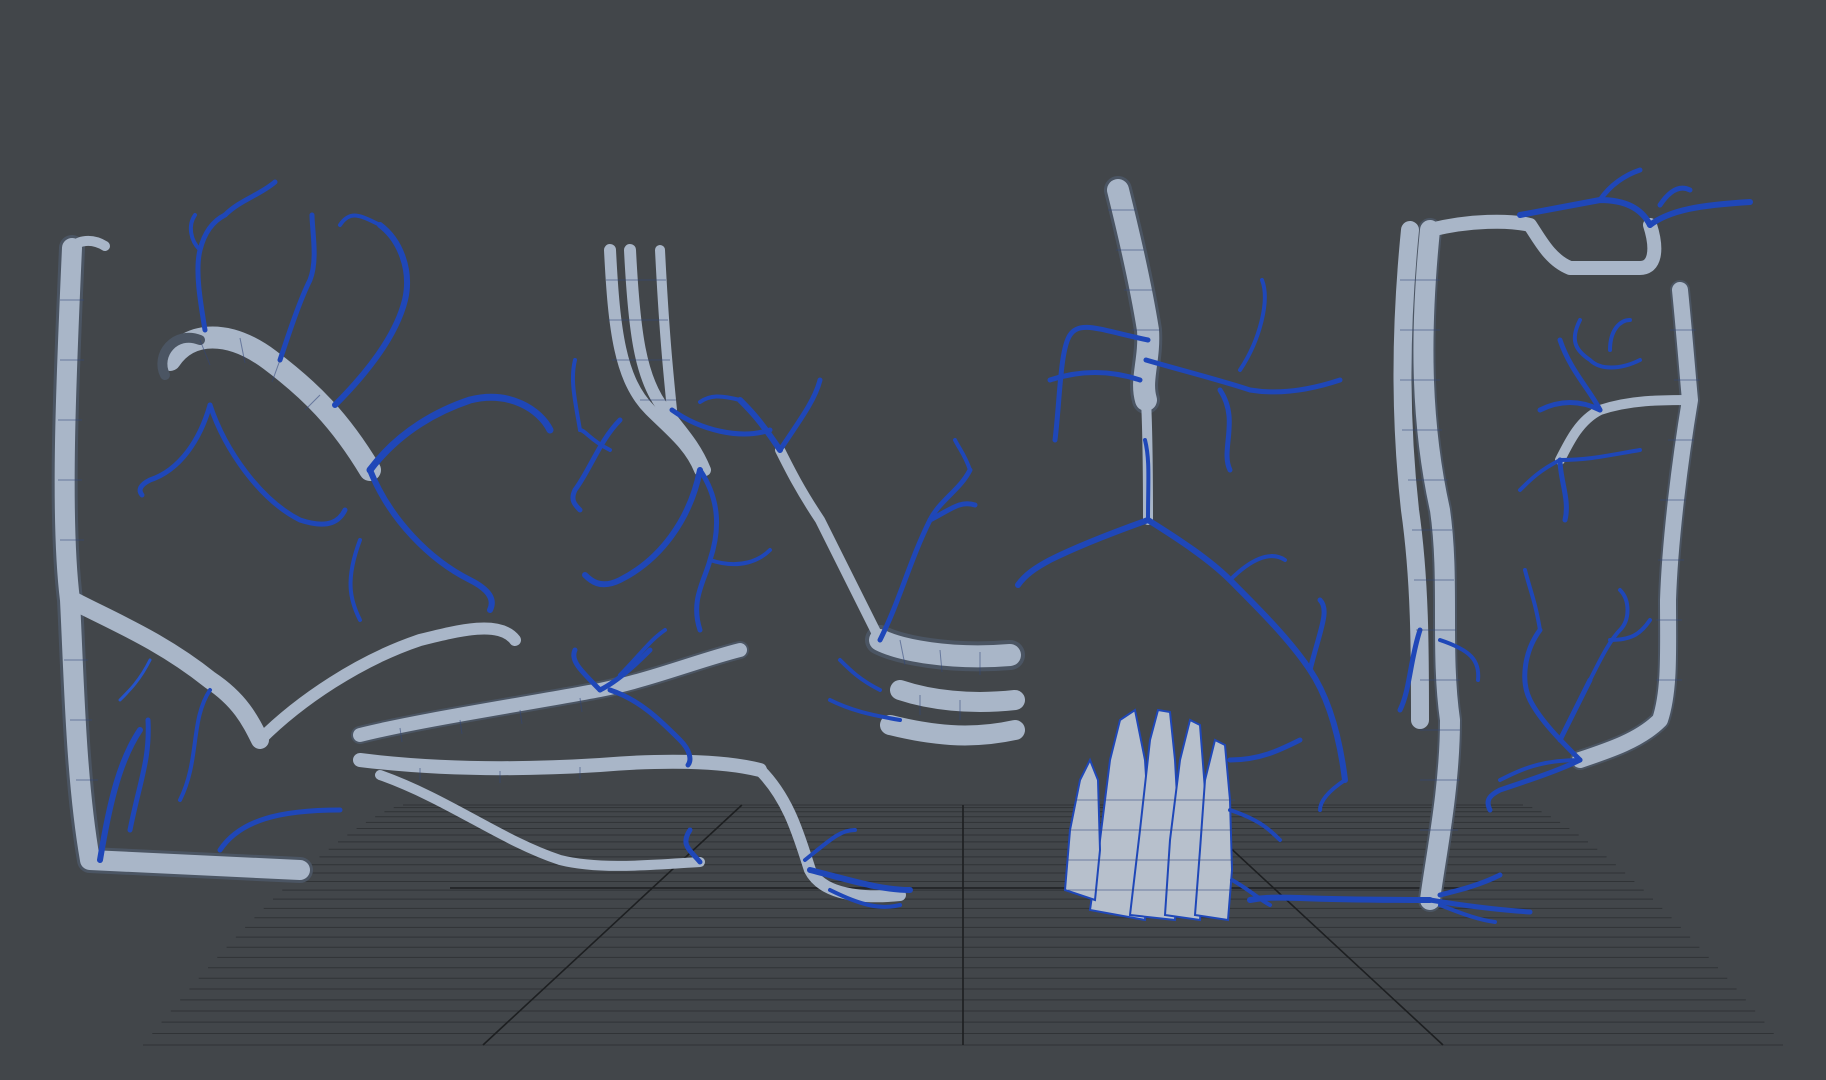 The image size is (1826, 1080). I want to click on root-tangle-center, so click(671, 438).